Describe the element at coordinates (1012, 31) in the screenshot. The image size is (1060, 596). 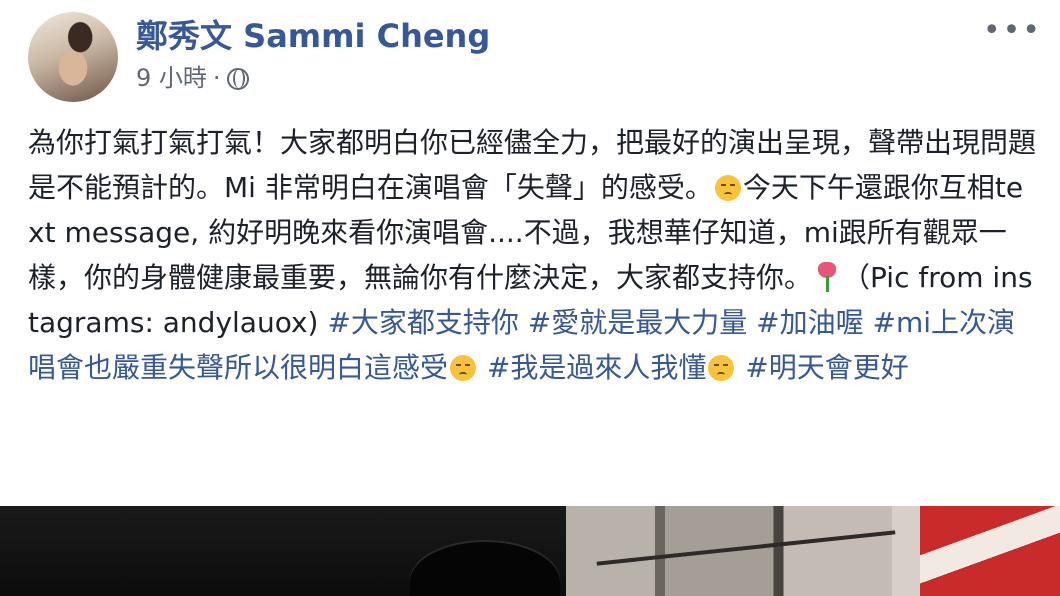
I see `more-options-button: •••` at that location.